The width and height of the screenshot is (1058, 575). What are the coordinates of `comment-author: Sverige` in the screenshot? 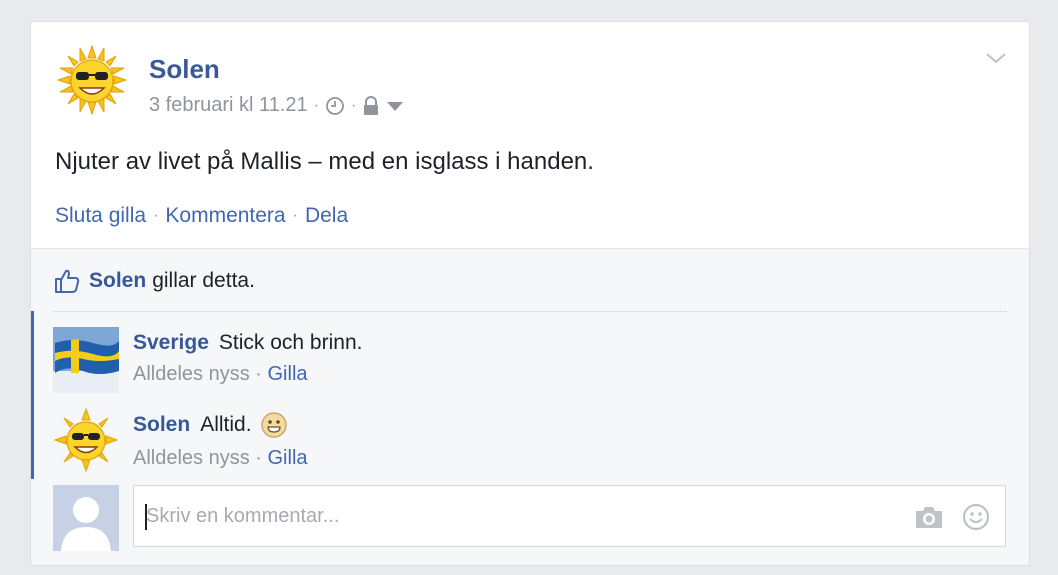 It's located at (171, 343).